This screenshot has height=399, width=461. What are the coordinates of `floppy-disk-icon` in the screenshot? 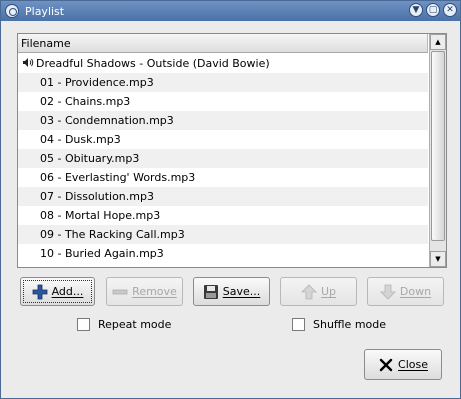 It's located at (211, 292).